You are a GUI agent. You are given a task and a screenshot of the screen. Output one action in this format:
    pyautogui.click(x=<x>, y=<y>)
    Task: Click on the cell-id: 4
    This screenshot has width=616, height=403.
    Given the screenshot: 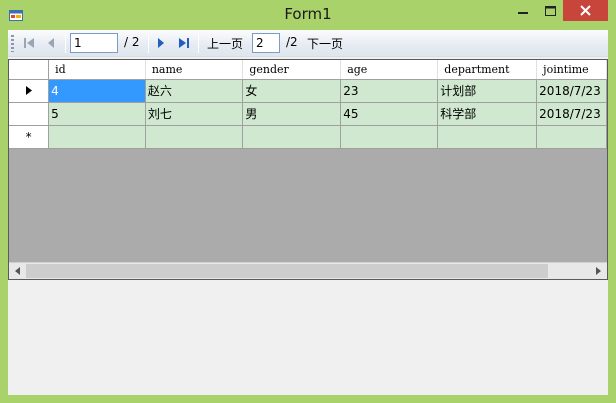 What is the action you would take?
    pyautogui.click(x=97, y=91)
    